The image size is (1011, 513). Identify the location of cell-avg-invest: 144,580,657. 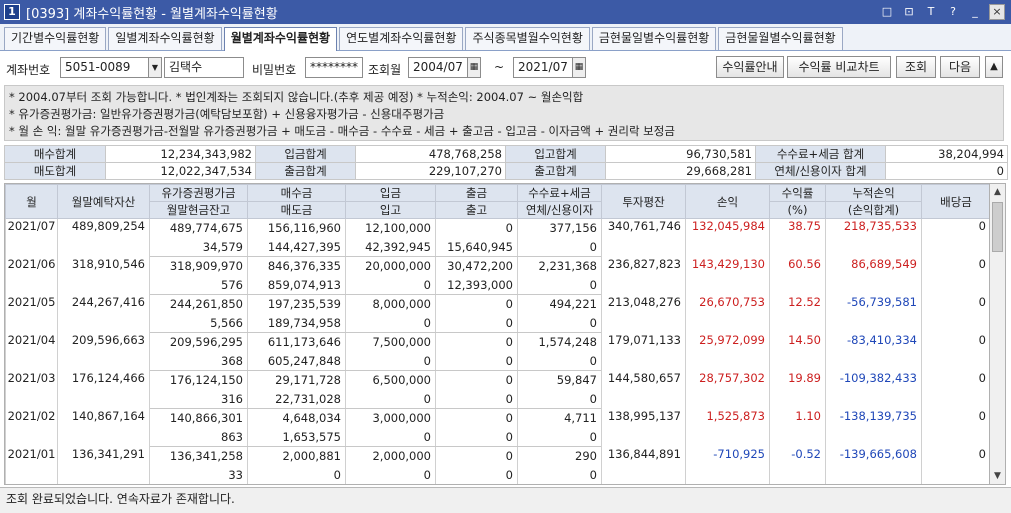
(643, 389).